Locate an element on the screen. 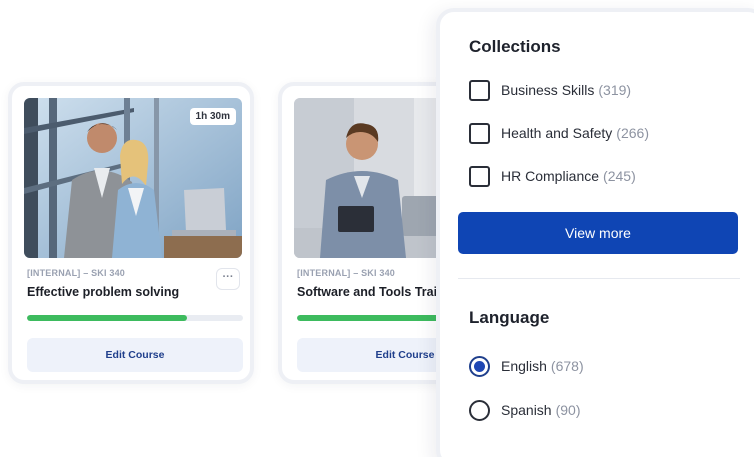 The height and width of the screenshot is (457, 754). language-option-spanish: Spanish (90) is located at coordinates (525, 410).